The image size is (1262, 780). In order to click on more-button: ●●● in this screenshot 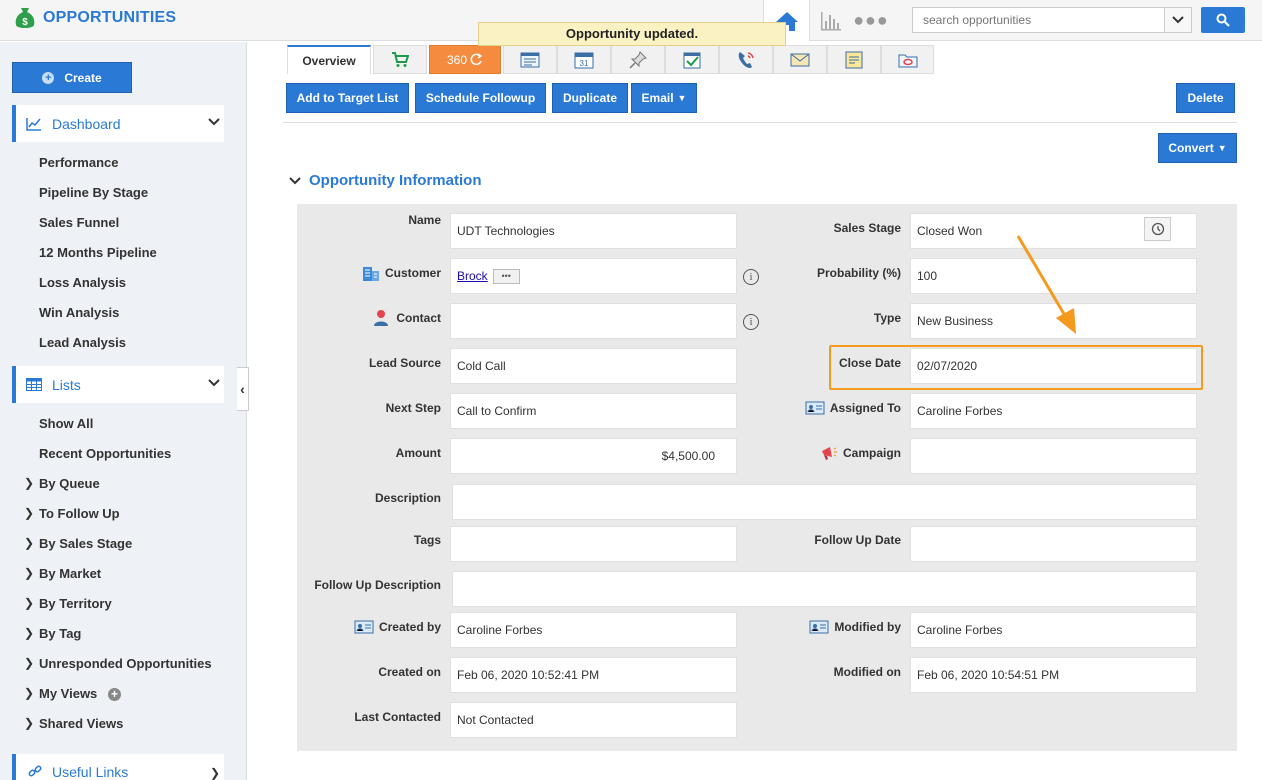, I will do `click(871, 20)`.